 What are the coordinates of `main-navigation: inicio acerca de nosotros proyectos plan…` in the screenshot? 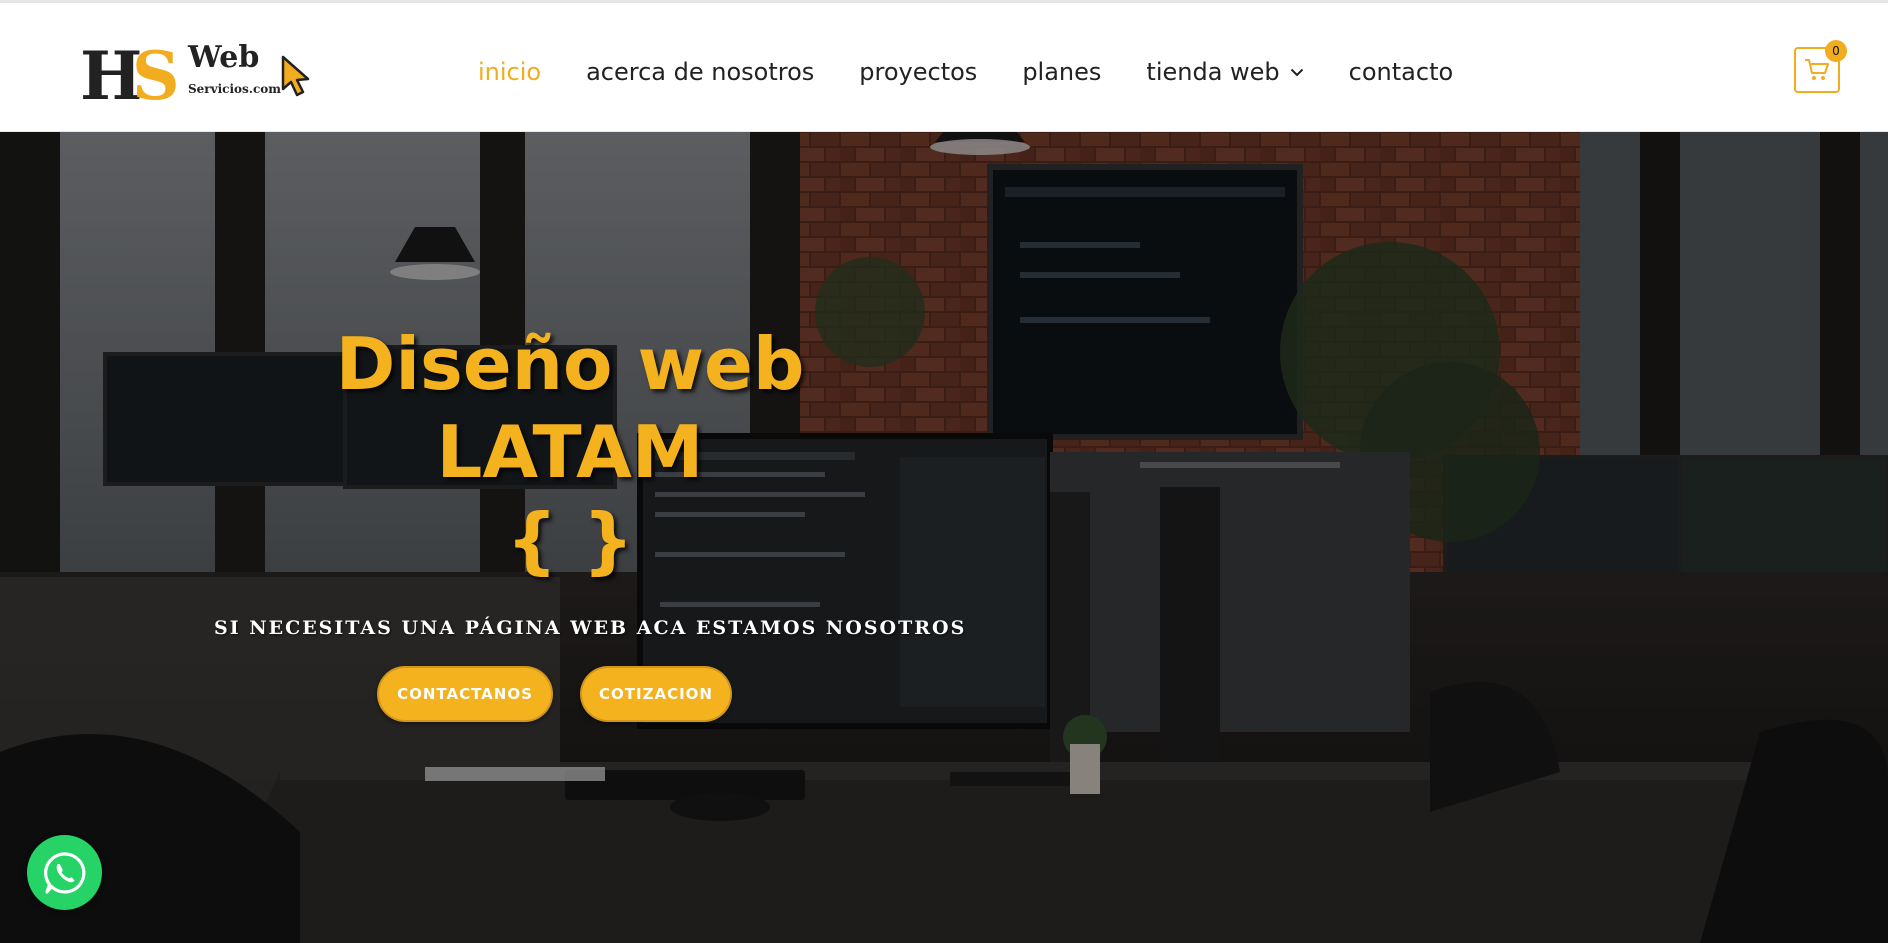 It's located at (988, 72).